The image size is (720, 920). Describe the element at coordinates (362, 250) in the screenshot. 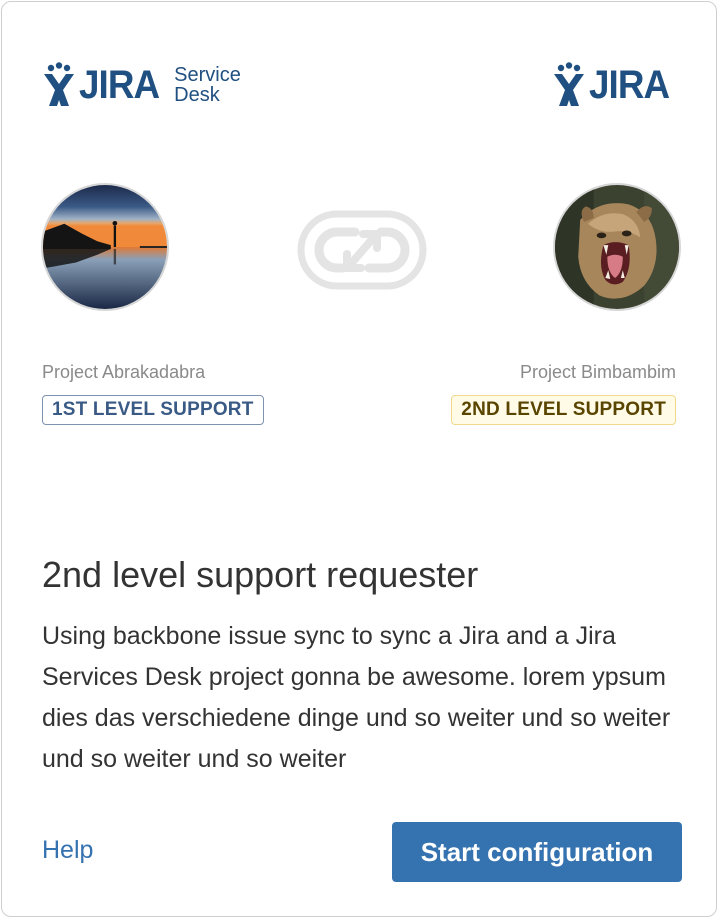

I see `sync-link-icon` at that location.